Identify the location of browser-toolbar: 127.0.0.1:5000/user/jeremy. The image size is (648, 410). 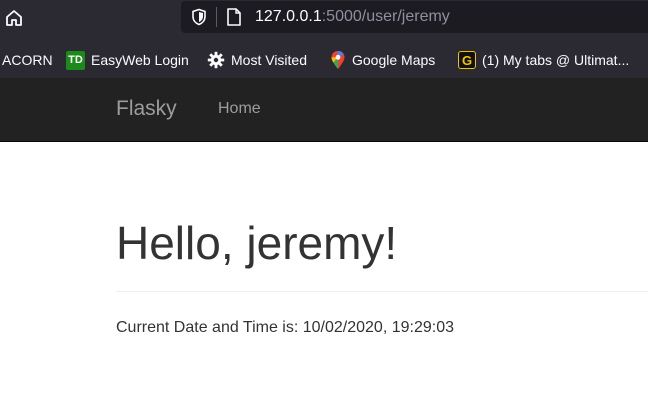
(324, 20).